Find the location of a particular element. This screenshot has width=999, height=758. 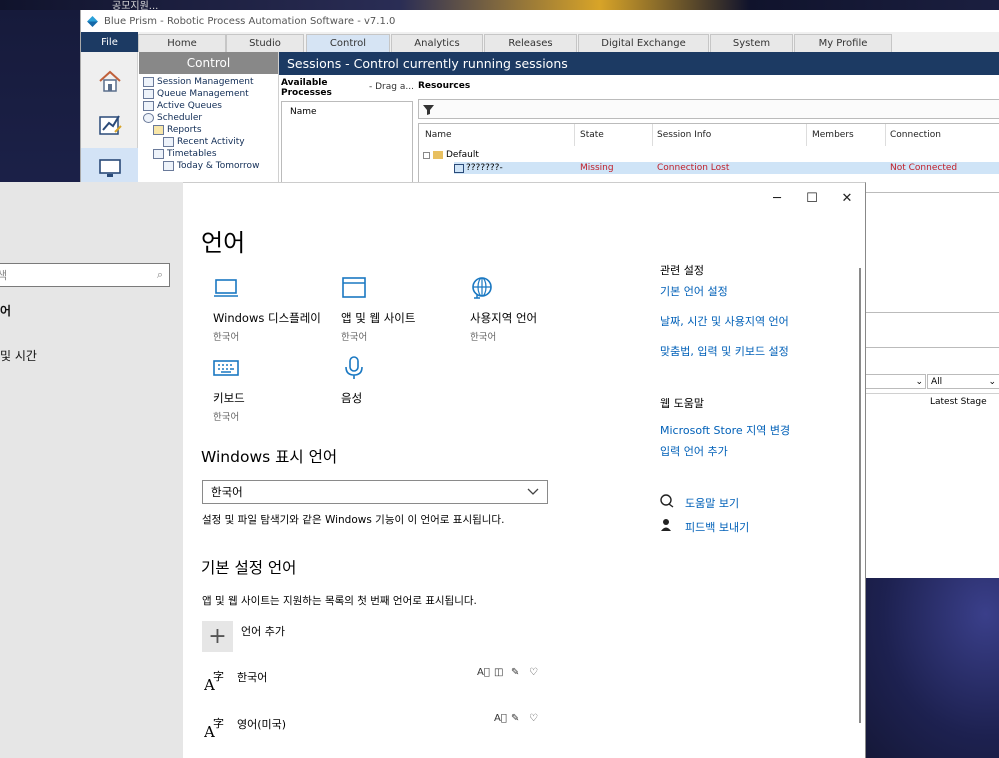

desktop-wallpaper-corner is located at coordinates (932, 668).